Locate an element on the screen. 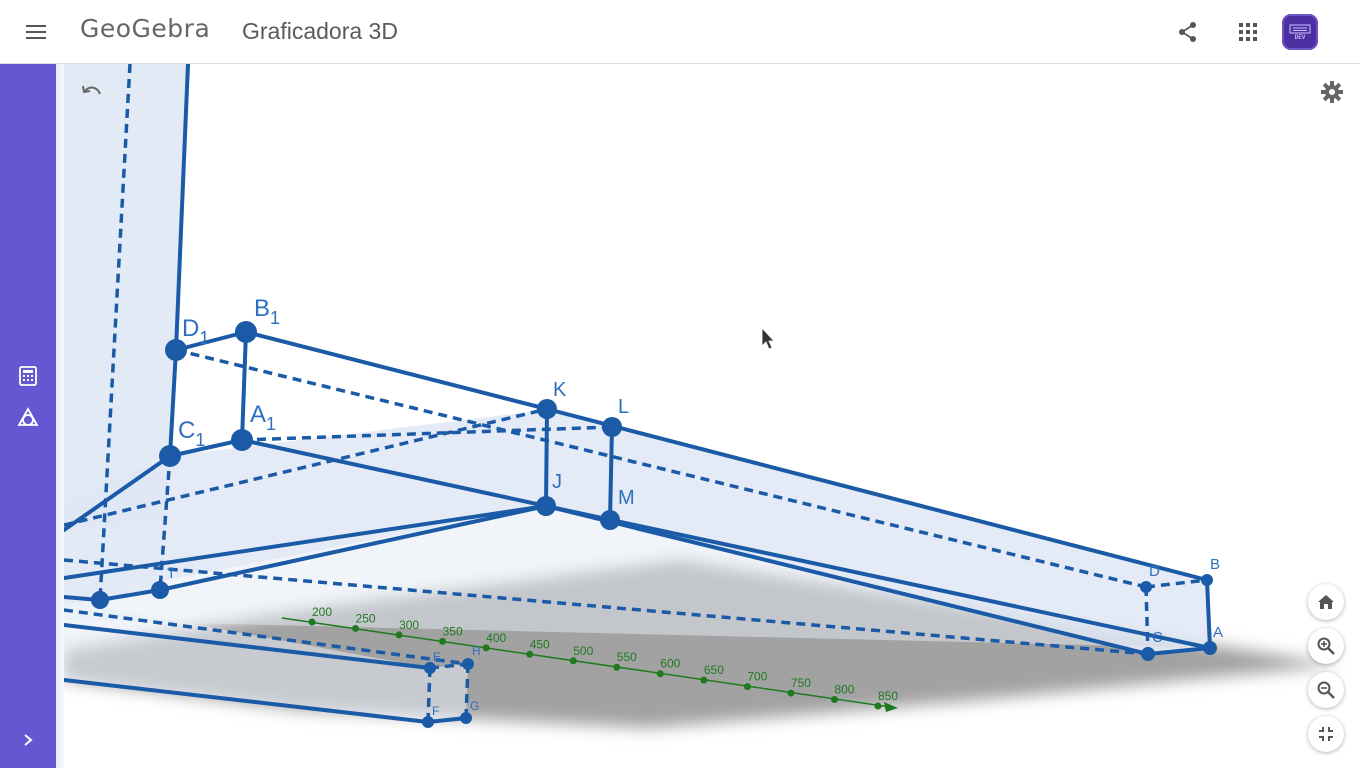 The image size is (1360, 768). label-D: D is located at coordinates (1154, 571).